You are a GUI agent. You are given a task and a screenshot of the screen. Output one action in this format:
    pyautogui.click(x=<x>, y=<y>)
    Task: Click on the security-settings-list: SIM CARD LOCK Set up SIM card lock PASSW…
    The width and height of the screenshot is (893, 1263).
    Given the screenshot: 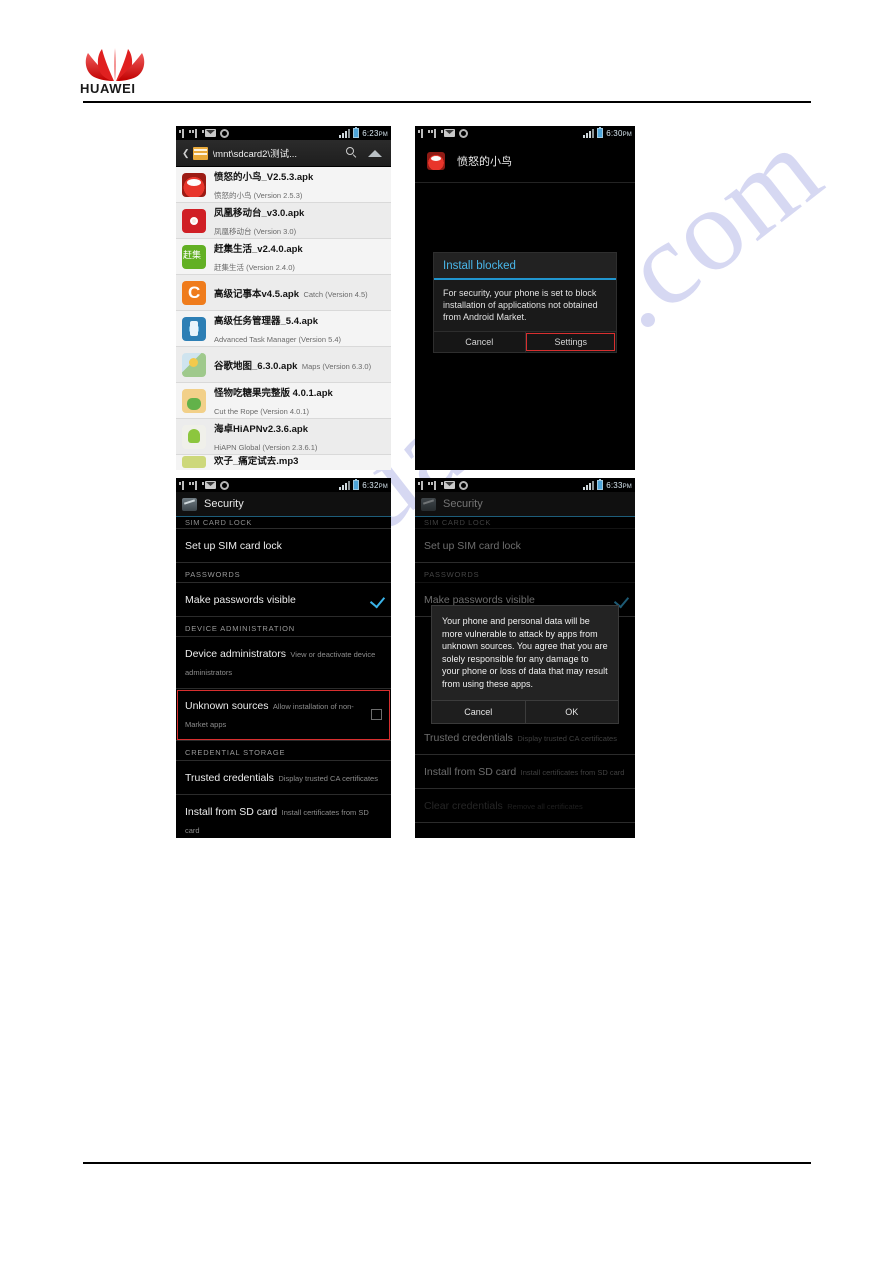 What is the action you would take?
    pyautogui.click(x=283, y=677)
    